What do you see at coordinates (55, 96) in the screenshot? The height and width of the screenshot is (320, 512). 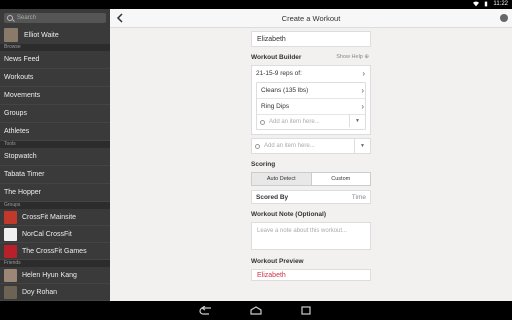 I see `sidebar-item-movements: Movements` at bounding box center [55, 96].